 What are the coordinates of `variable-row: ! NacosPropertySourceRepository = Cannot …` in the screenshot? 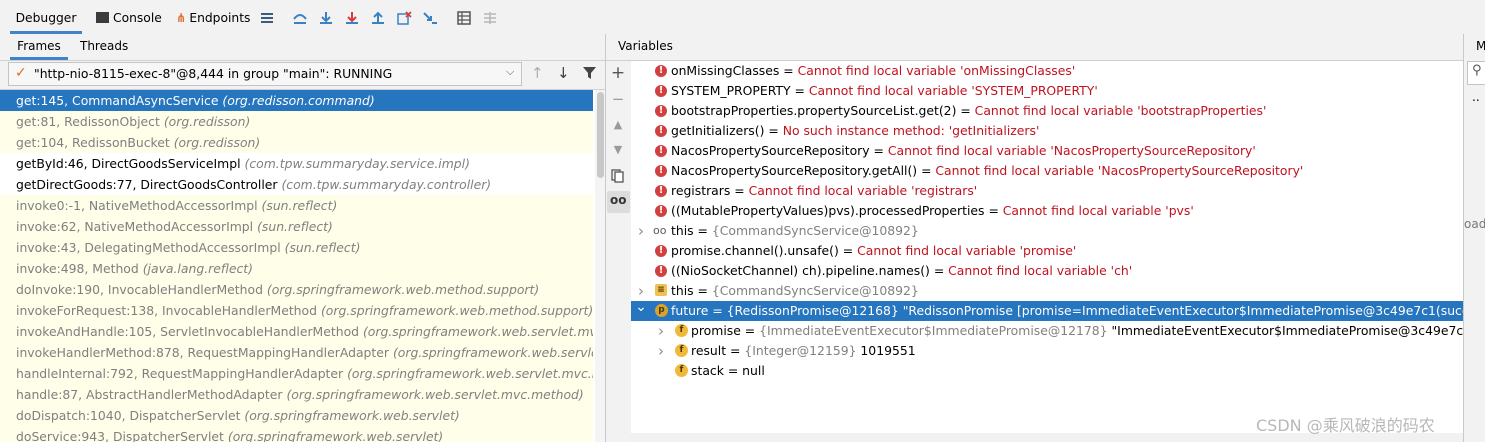 It's located at (1047, 151).